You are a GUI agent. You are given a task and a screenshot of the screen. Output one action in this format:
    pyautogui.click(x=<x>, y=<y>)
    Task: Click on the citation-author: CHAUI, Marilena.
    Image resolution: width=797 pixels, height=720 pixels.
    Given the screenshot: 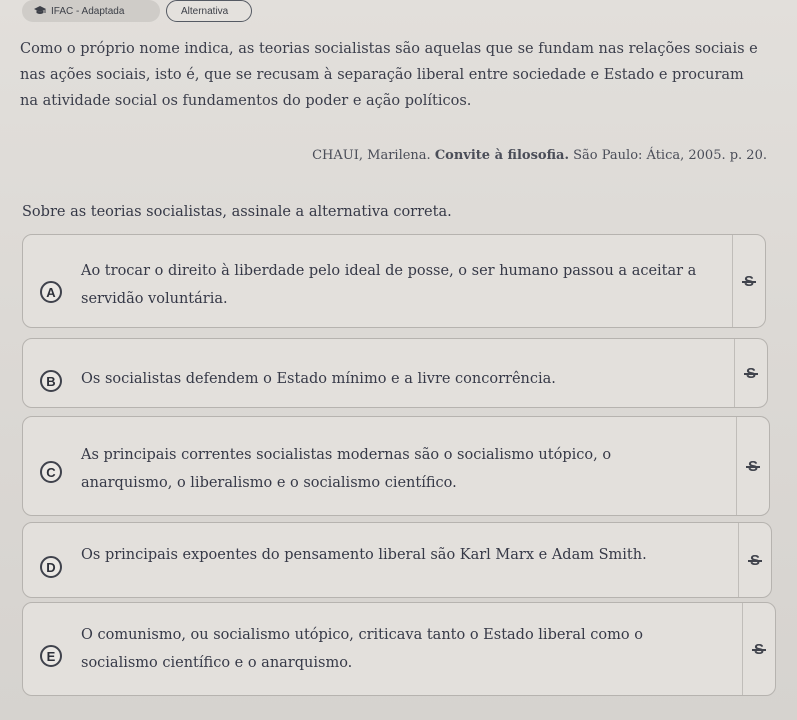 What is the action you would take?
    pyautogui.click(x=371, y=155)
    